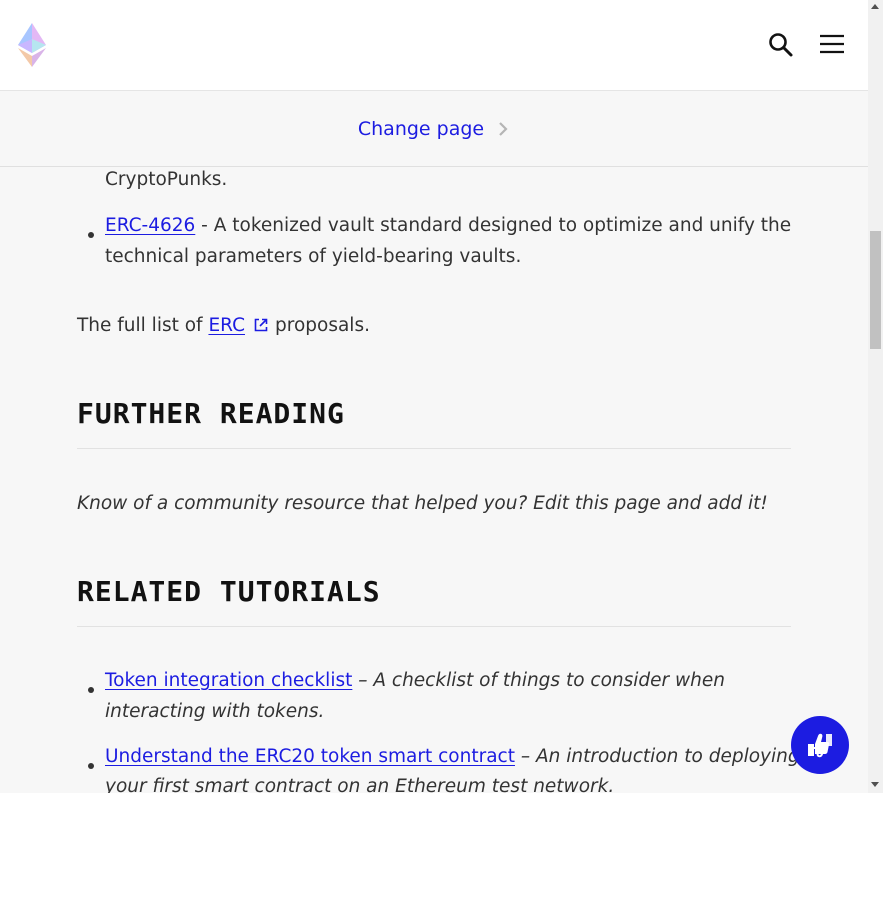  Describe the element at coordinates (875, 290) in the screenshot. I see `scrollbar-thumb` at that location.